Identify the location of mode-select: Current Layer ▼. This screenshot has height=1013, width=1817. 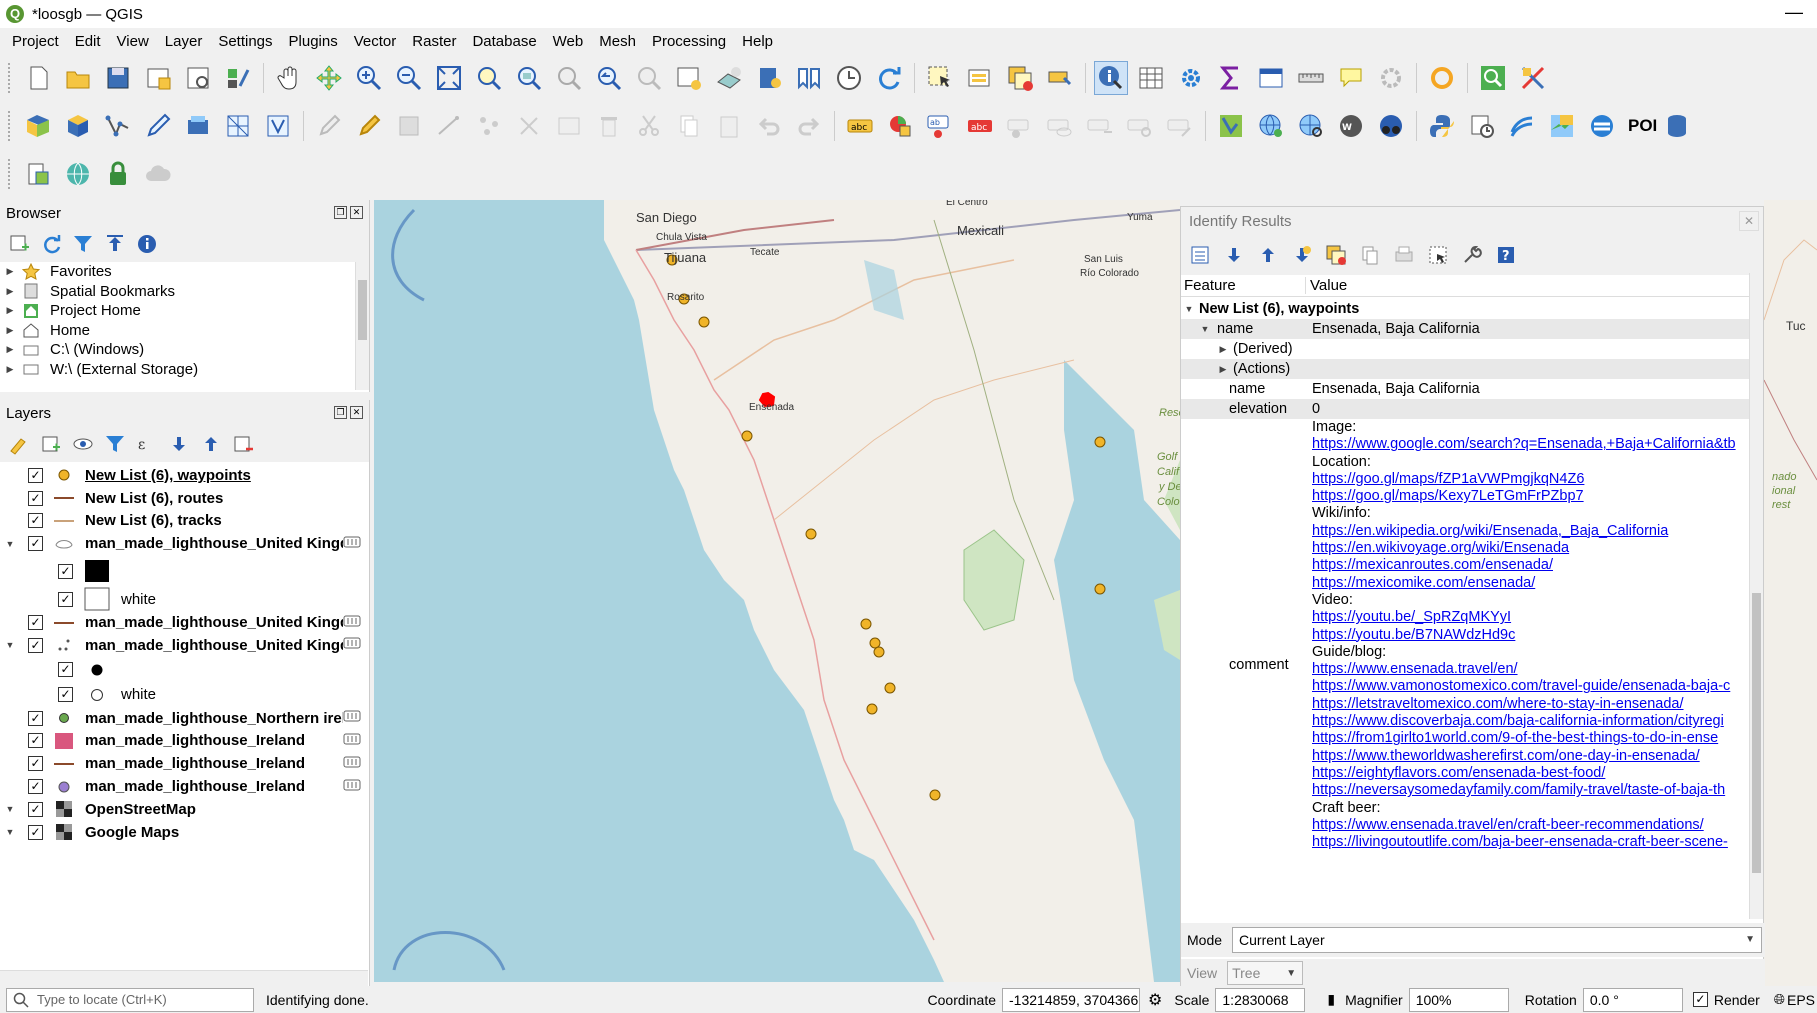
(1497, 940).